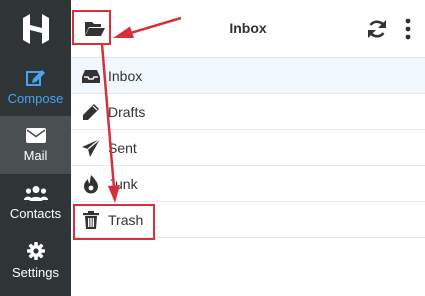 The width and height of the screenshot is (425, 296). I want to click on pencil-icon, so click(91, 112).